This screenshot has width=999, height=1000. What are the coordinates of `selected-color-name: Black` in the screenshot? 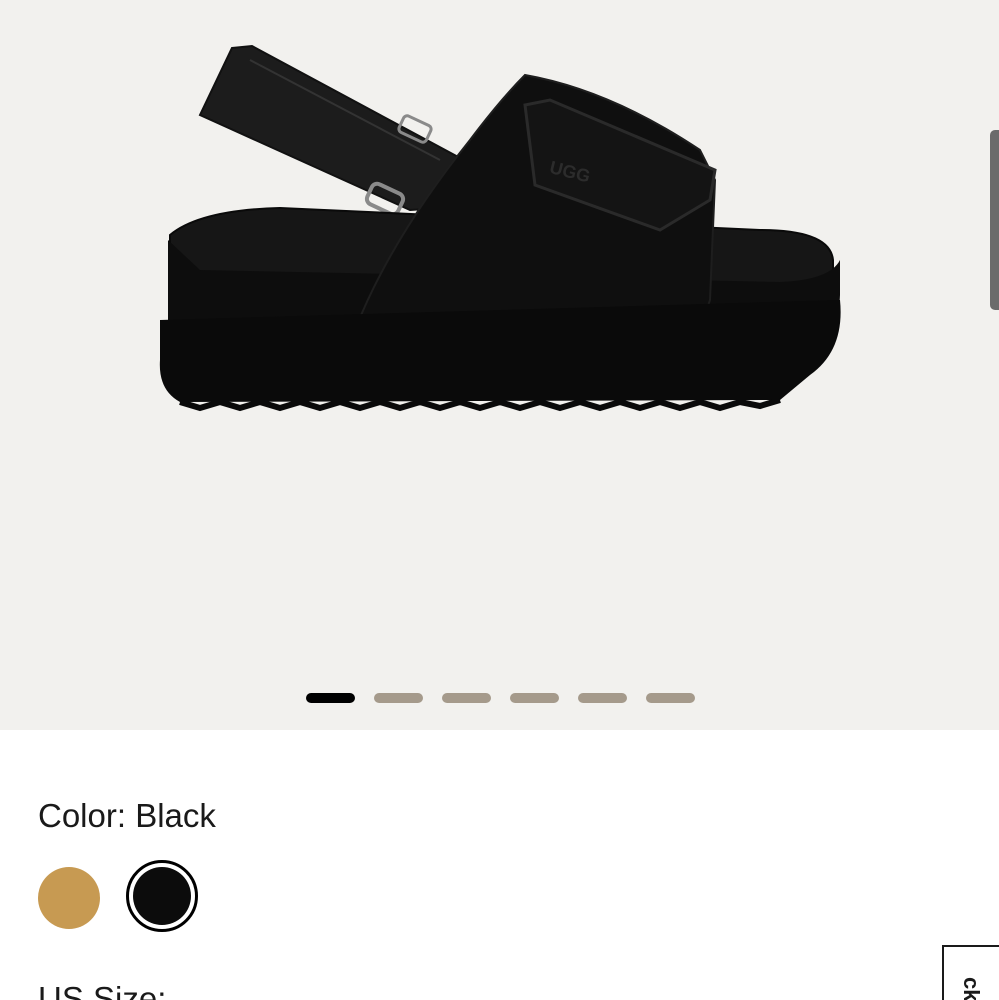 It's located at (175, 815).